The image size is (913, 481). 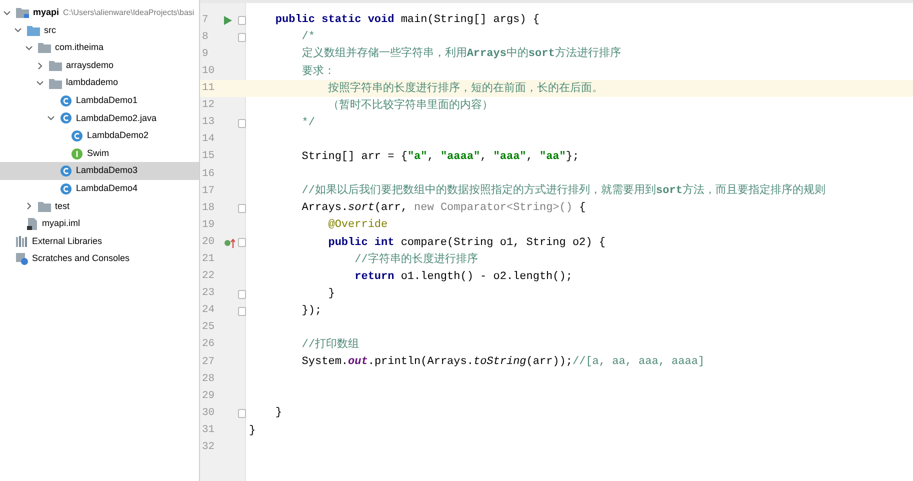 What do you see at coordinates (22, 259) in the screenshot?
I see `scratch-icon` at bounding box center [22, 259].